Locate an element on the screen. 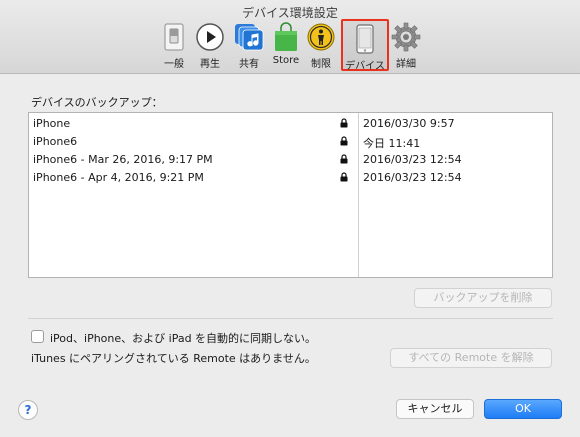 The width and height of the screenshot is (580, 437). table-row: iPhone 2016/03/30 9:57 is located at coordinates (290, 124).